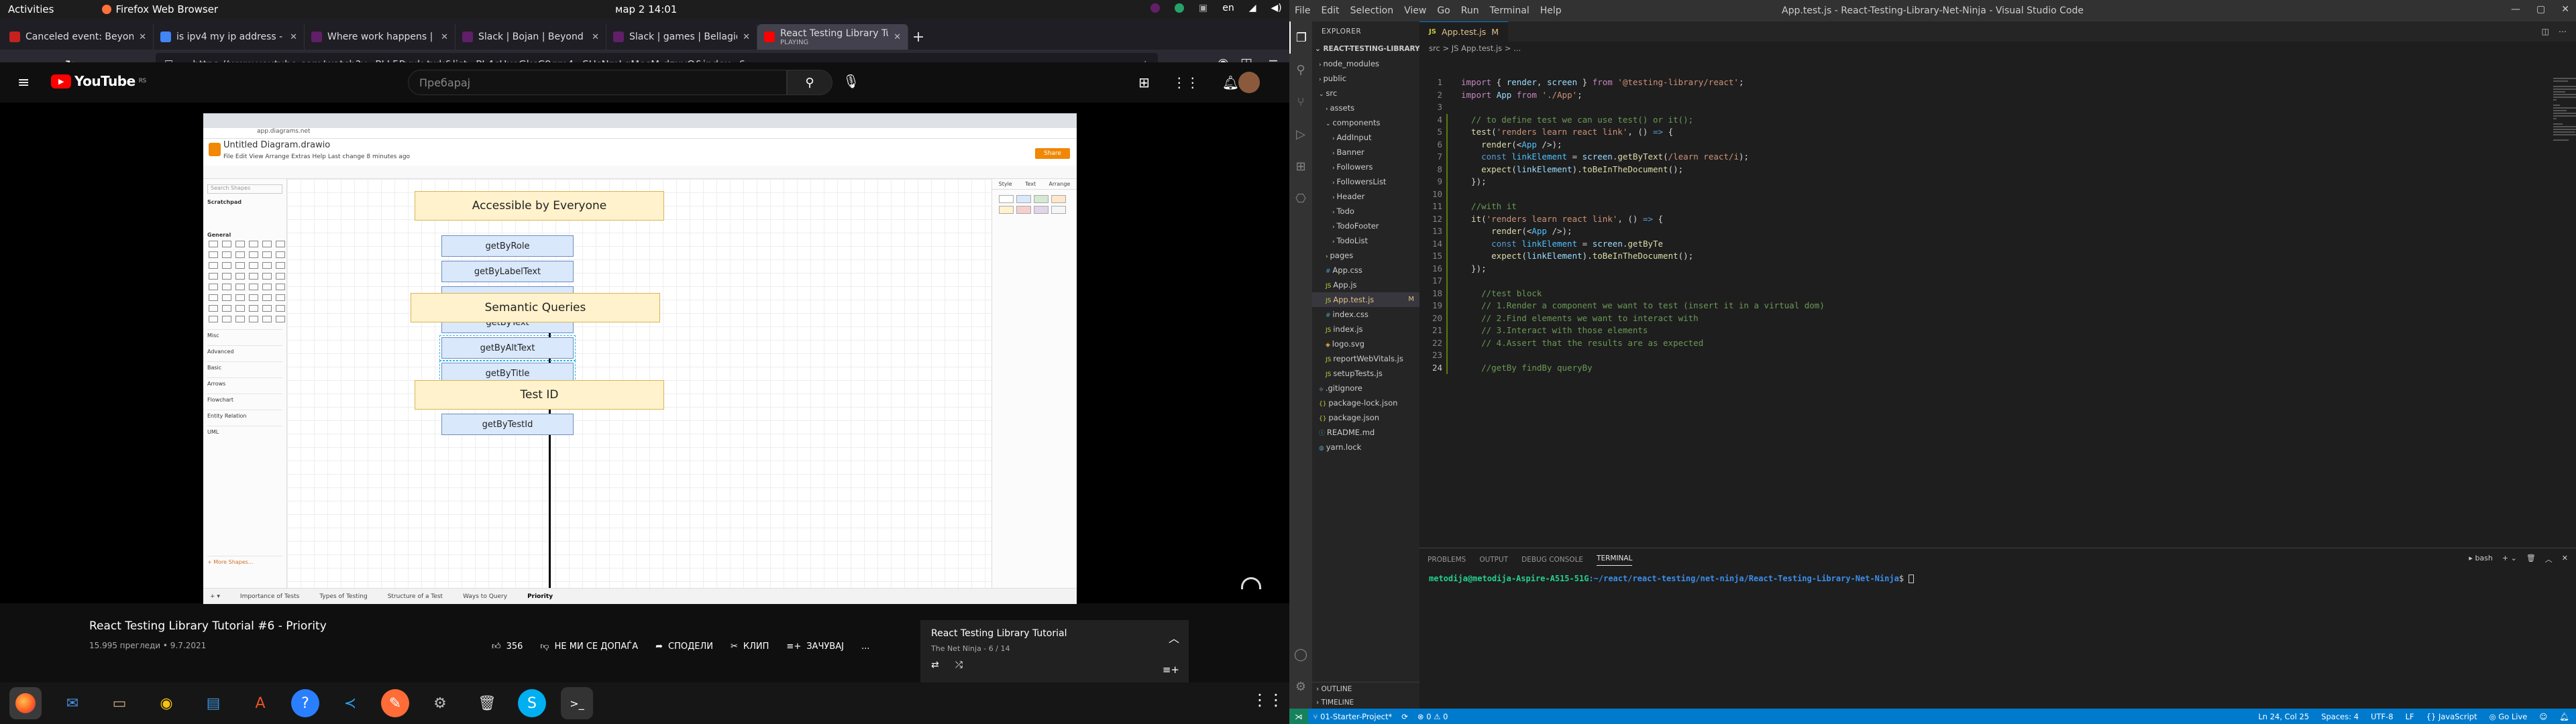 The image size is (2576, 724). What do you see at coordinates (1365, 702) in the screenshot?
I see `timeline-section: › TIMELINE` at bounding box center [1365, 702].